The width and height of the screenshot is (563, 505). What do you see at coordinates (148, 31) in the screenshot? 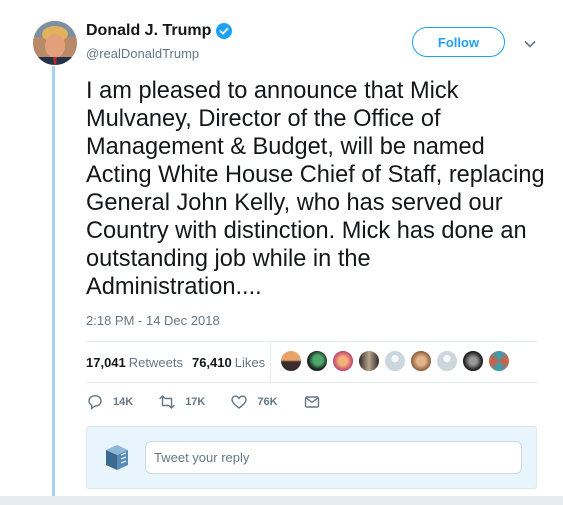
I see `author-name: Donald J. Trump` at bounding box center [148, 31].